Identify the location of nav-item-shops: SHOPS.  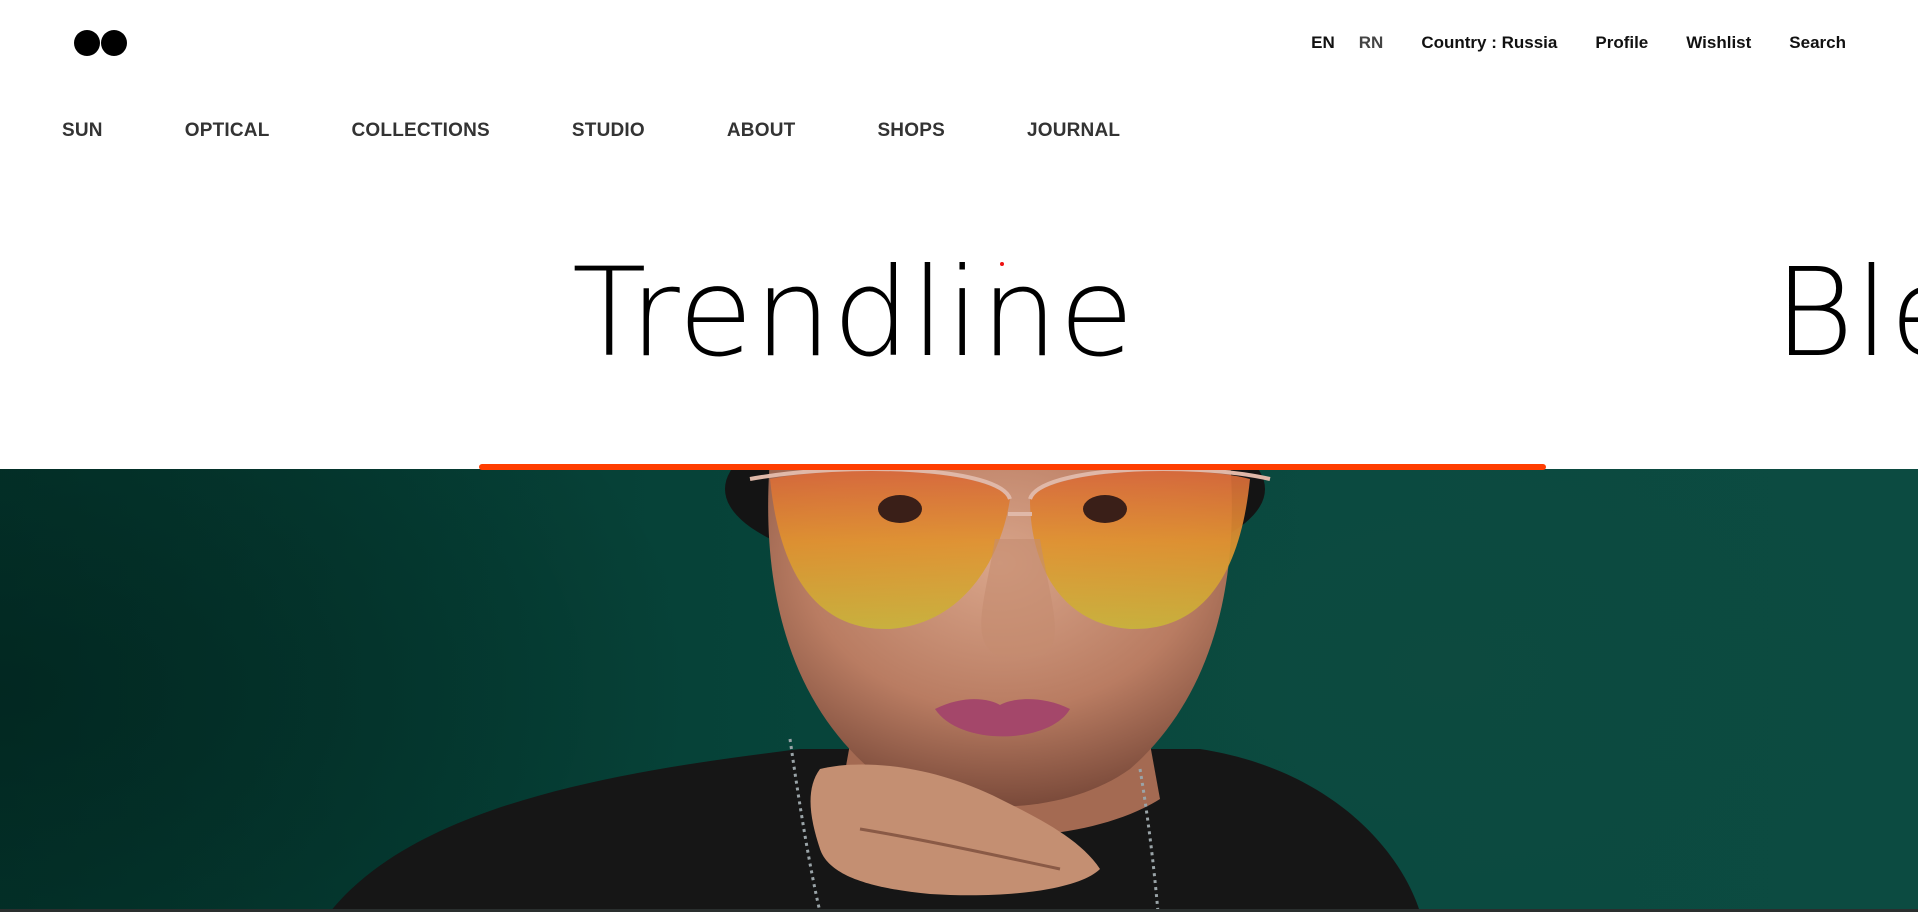
(911, 131).